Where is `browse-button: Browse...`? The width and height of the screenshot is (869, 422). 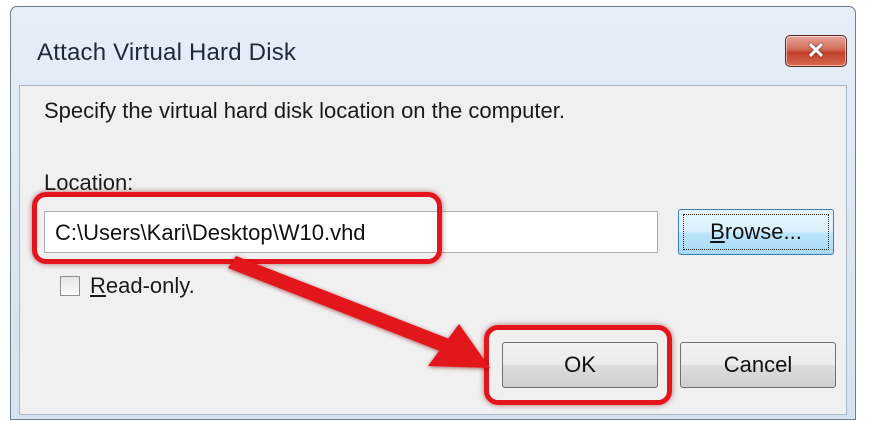
browse-button: Browse... is located at coordinates (756, 232).